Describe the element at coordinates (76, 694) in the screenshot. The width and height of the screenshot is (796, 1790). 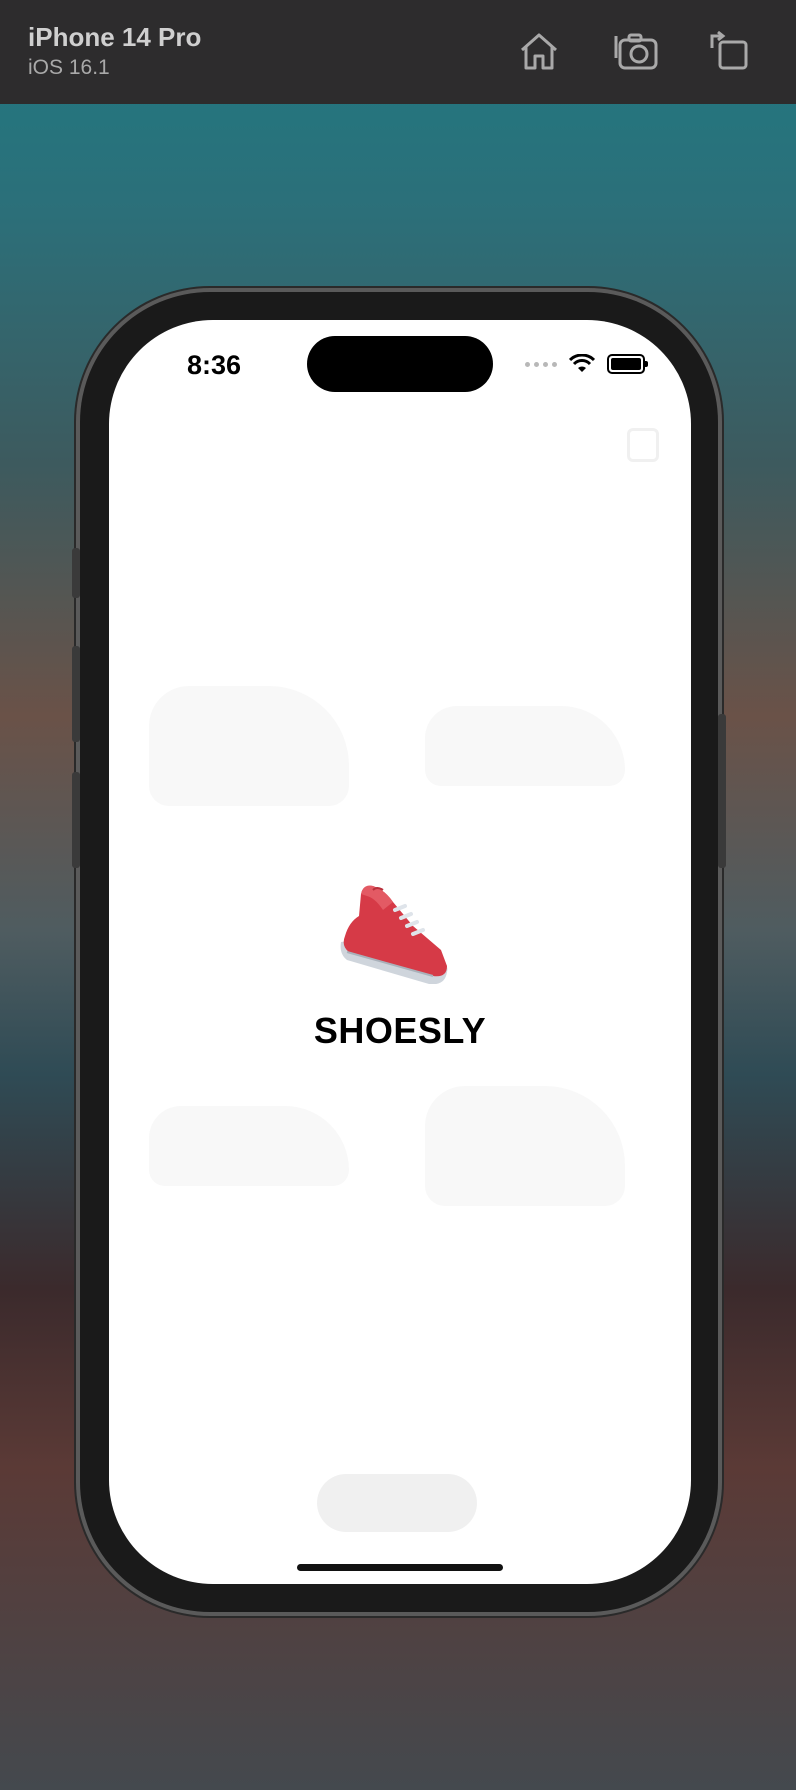
I see `volume-up-button` at that location.